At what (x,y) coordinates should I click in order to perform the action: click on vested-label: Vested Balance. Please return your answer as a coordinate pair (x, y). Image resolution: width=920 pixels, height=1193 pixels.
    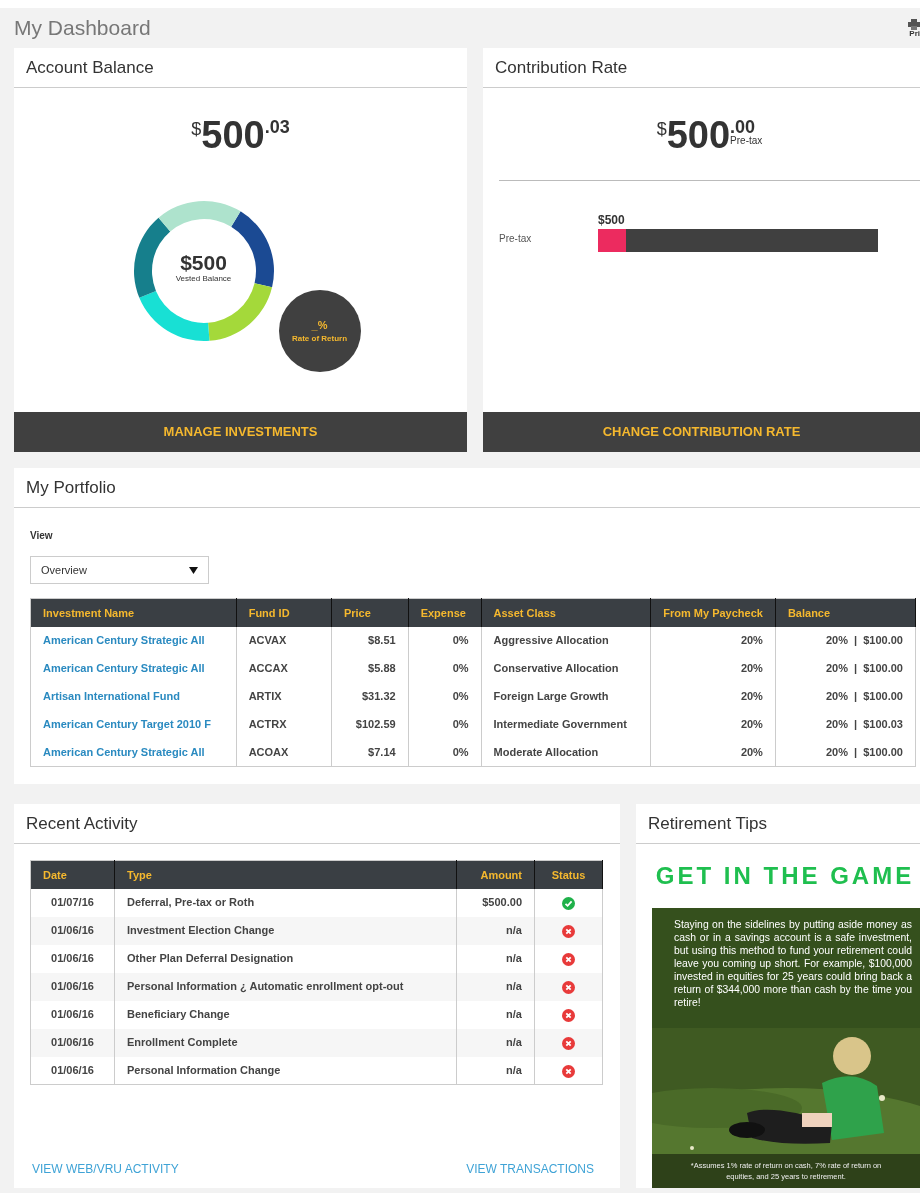
    Looking at the image, I should click on (203, 279).